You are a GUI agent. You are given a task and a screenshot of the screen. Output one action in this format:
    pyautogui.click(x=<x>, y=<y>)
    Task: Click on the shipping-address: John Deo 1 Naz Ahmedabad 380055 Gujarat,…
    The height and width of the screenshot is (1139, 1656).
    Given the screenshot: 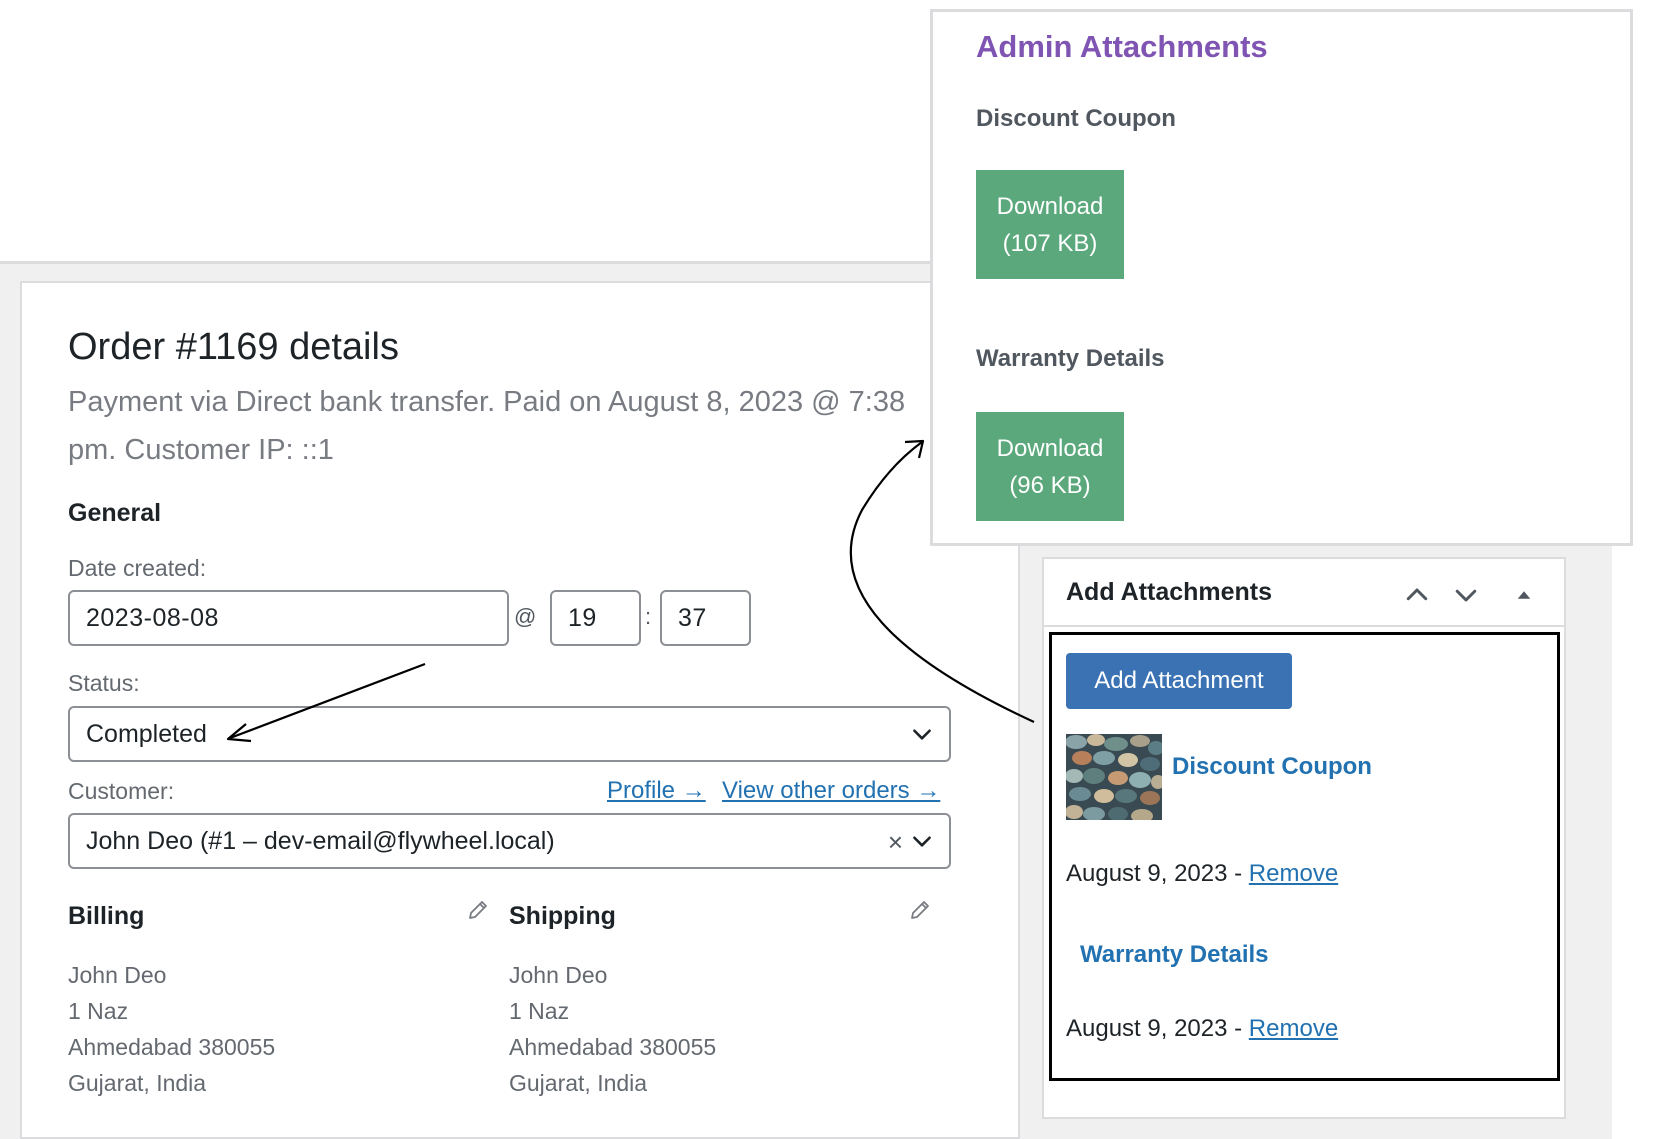 What is the action you would take?
    pyautogui.click(x=612, y=1029)
    